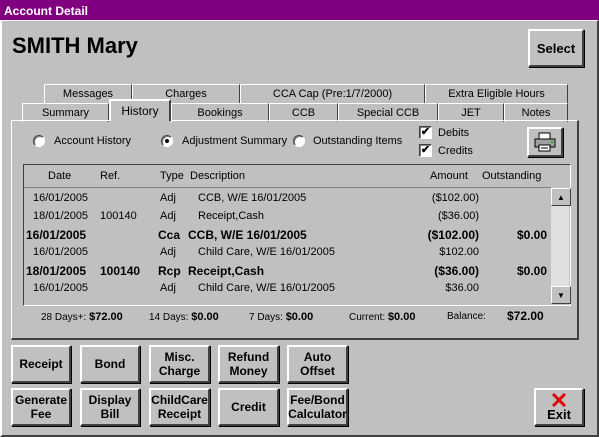 The width and height of the screenshot is (599, 437). I want to click on column-header-type: Type, so click(172, 176).